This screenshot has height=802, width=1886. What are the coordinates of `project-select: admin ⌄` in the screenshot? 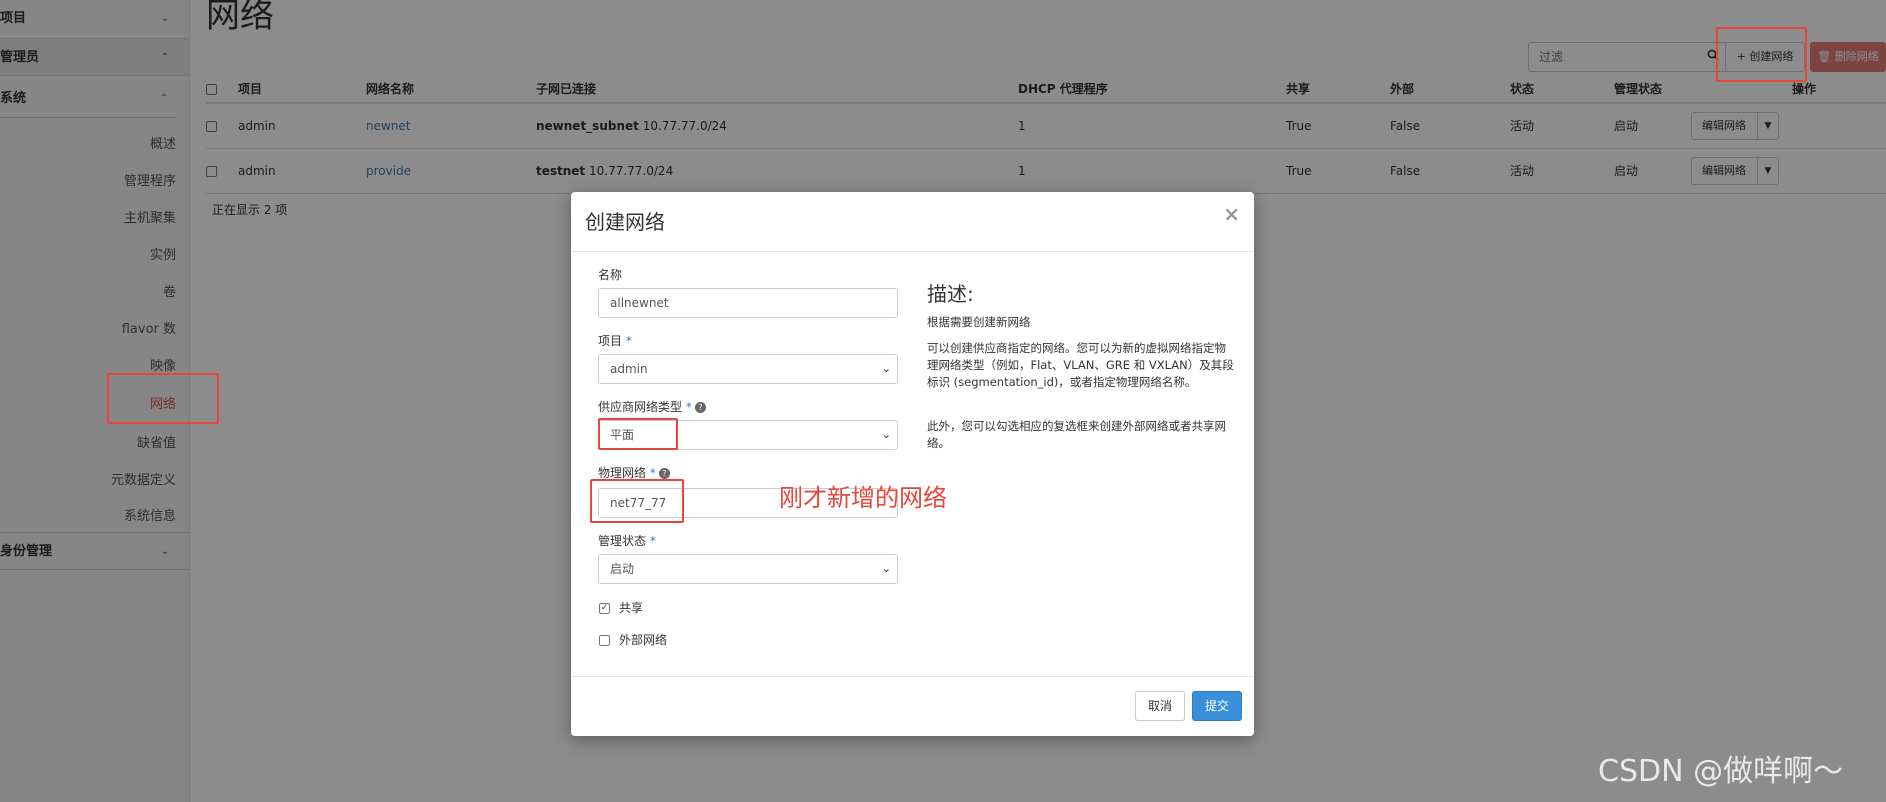 It's located at (748, 369).